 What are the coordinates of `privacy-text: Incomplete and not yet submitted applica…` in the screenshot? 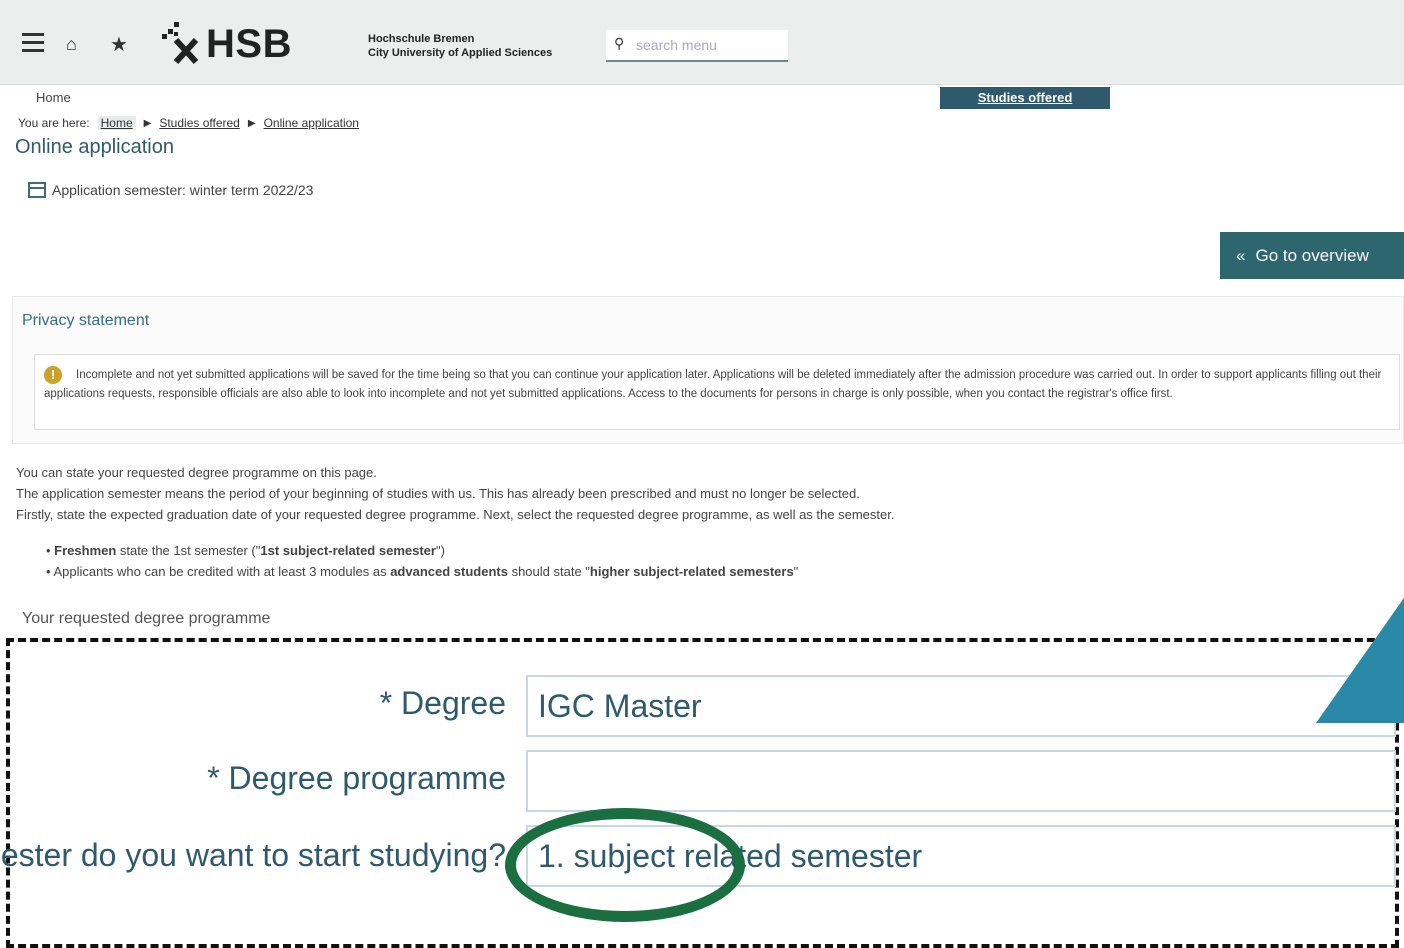 It's located at (713, 384).